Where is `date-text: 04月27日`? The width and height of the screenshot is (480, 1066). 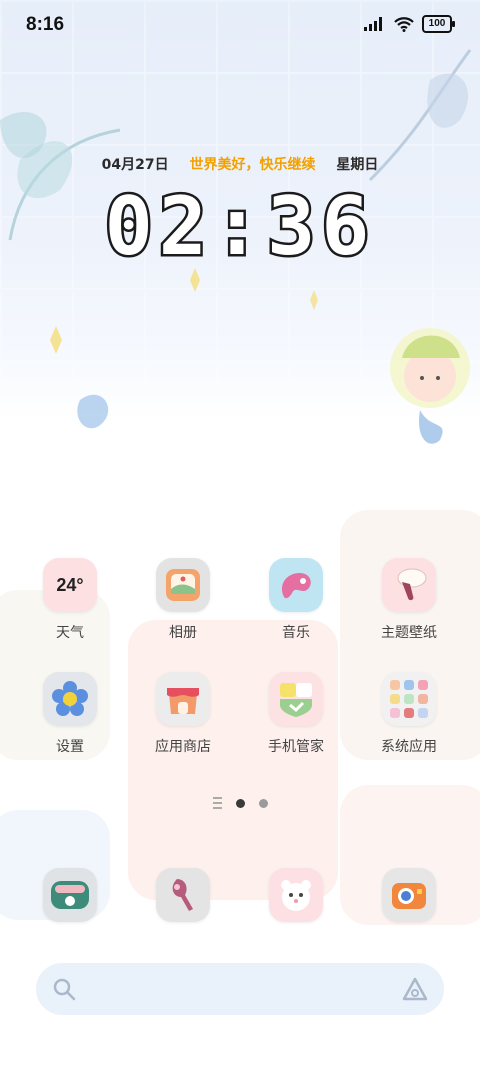
date-text: 04月27日 is located at coordinates (135, 165).